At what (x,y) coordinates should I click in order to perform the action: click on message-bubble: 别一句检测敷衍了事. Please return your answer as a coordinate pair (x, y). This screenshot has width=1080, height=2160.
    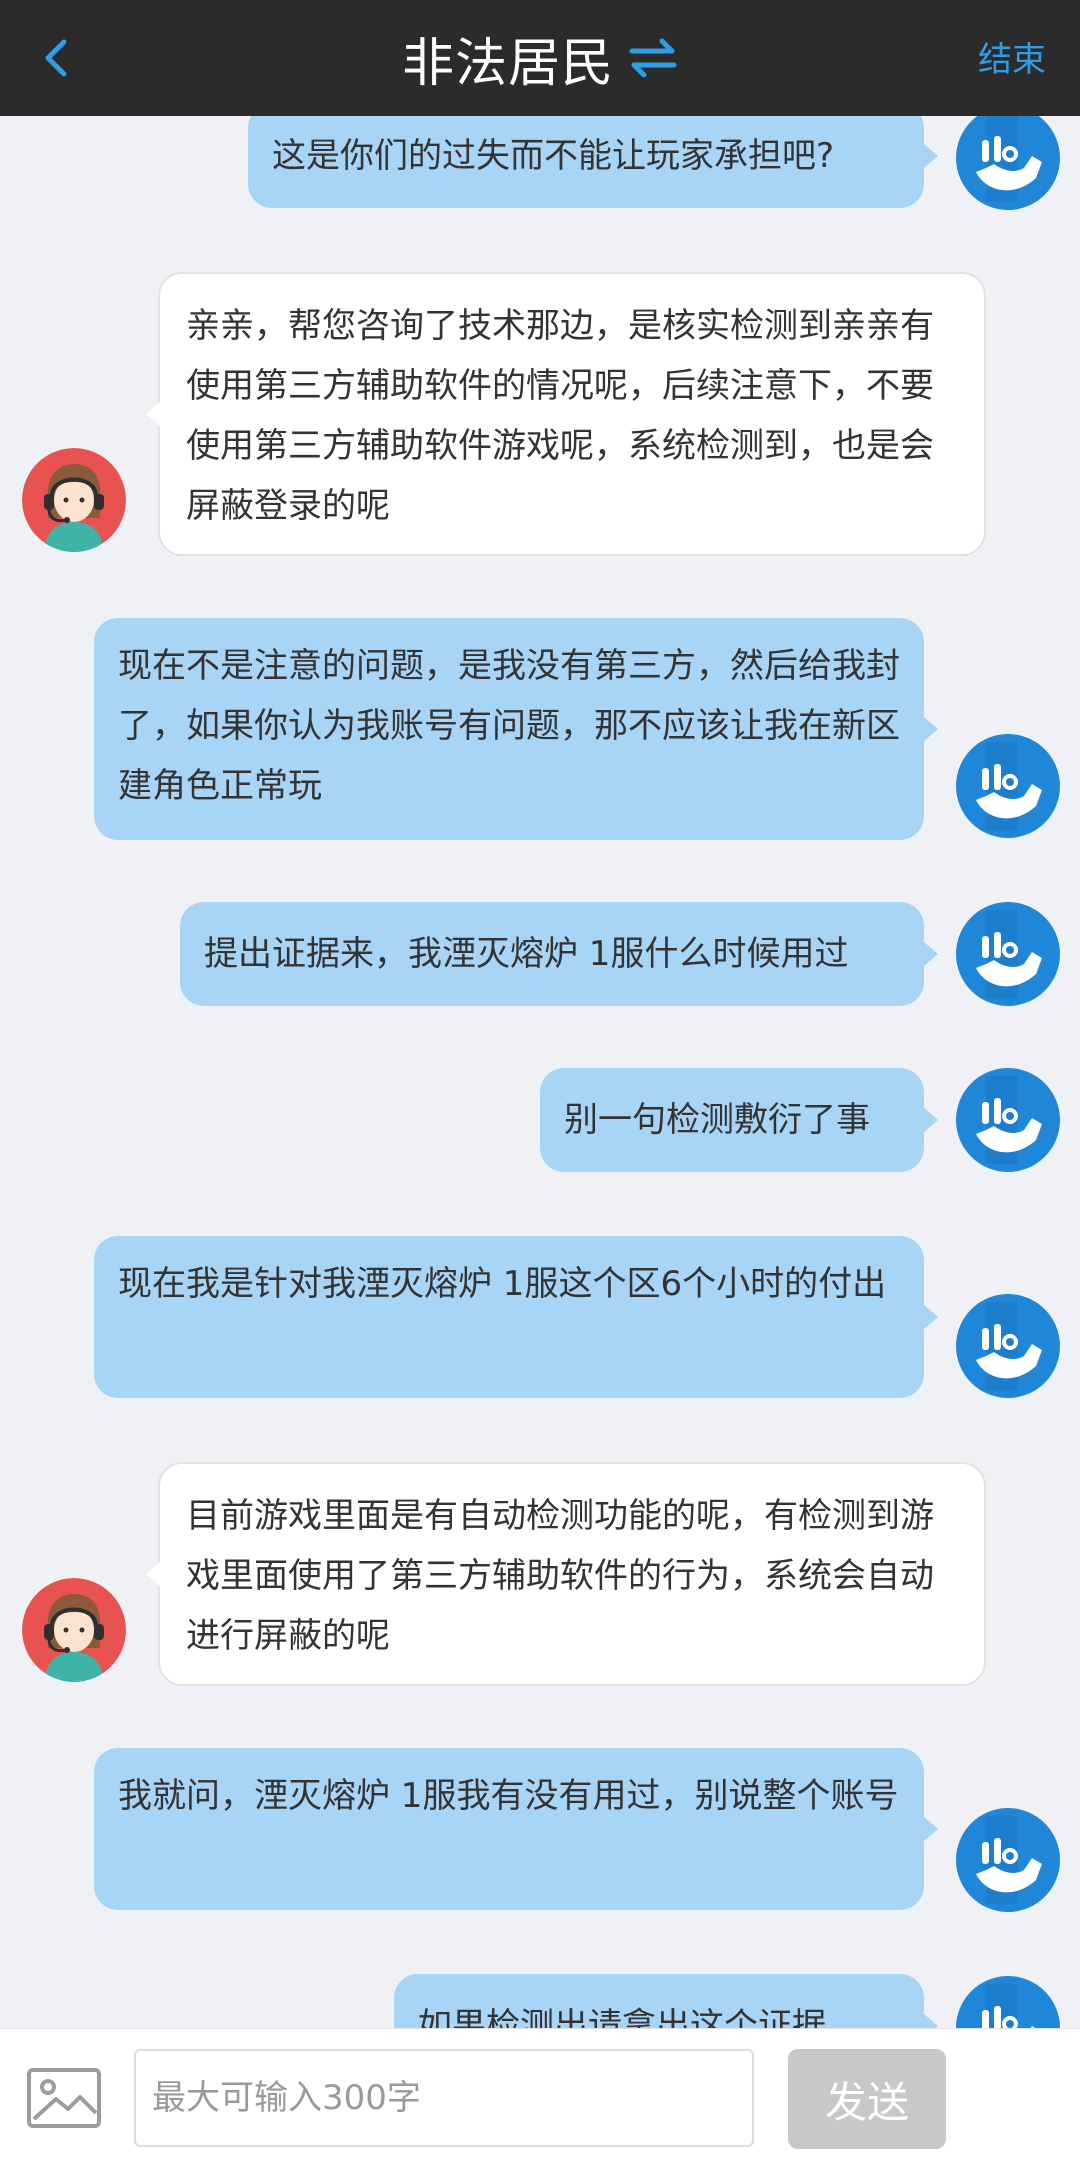
    Looking at the image, I should click on (739, 1120).